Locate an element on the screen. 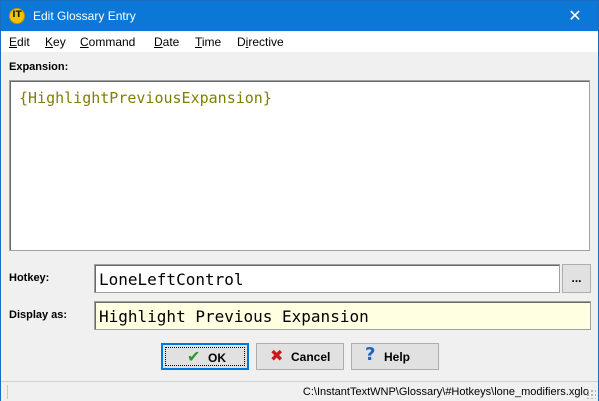 This screenshot has height=401, width=599. title-bar: IT Edit Glossary Entry ✕ is located at coordinates (299, 16).